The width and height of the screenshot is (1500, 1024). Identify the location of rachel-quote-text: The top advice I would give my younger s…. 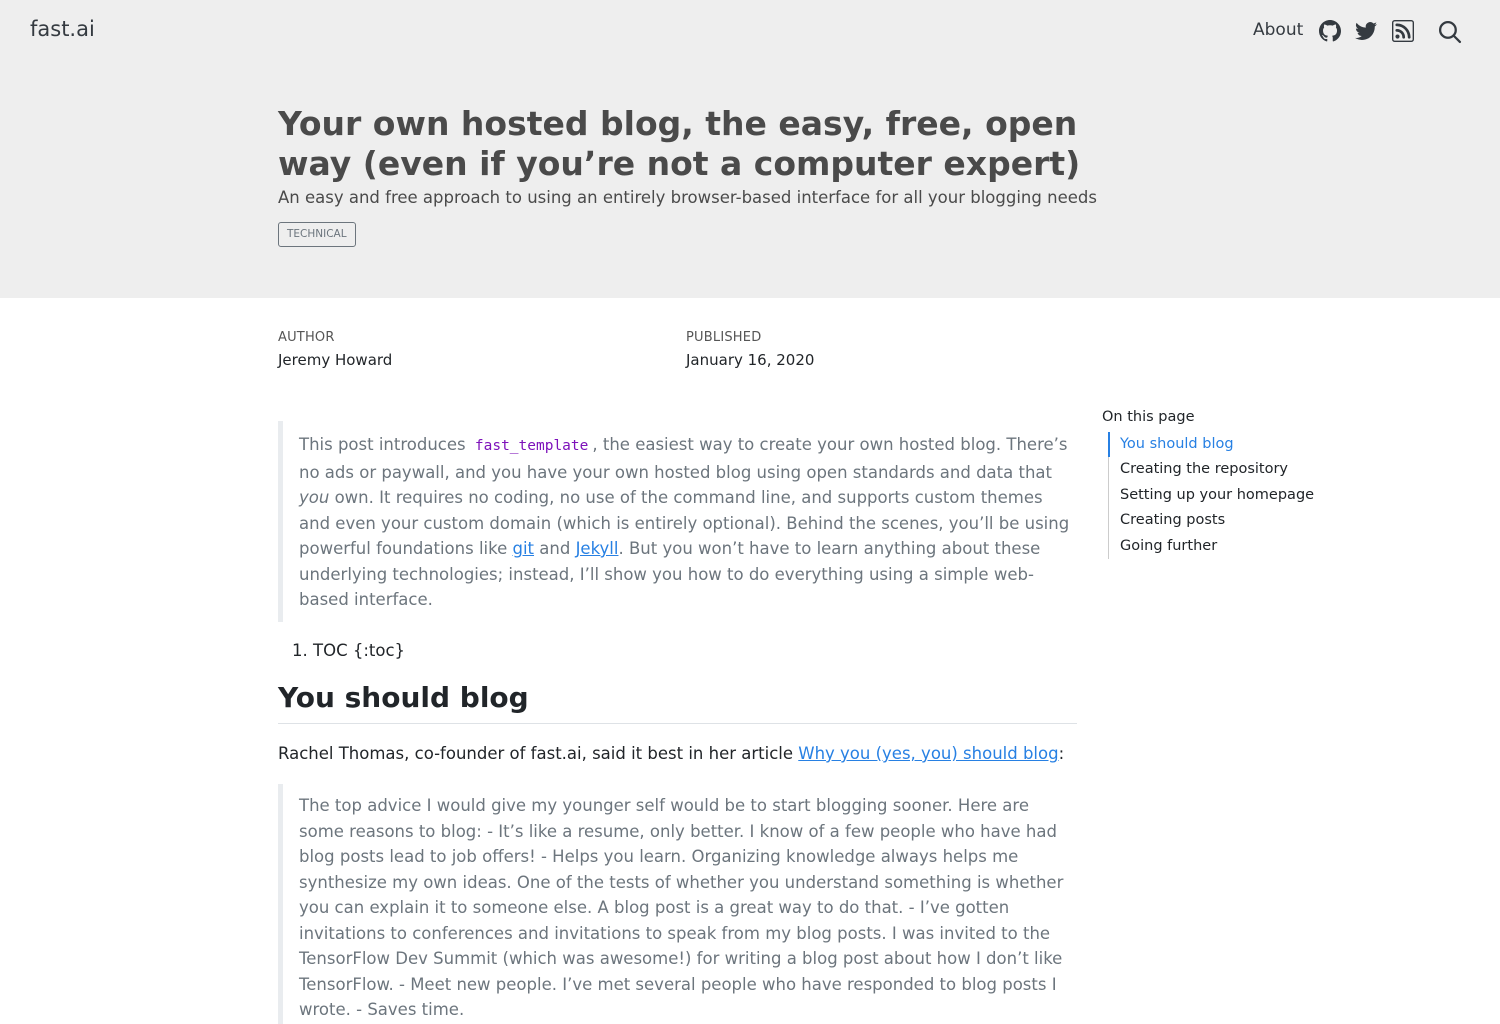
(681, 907).